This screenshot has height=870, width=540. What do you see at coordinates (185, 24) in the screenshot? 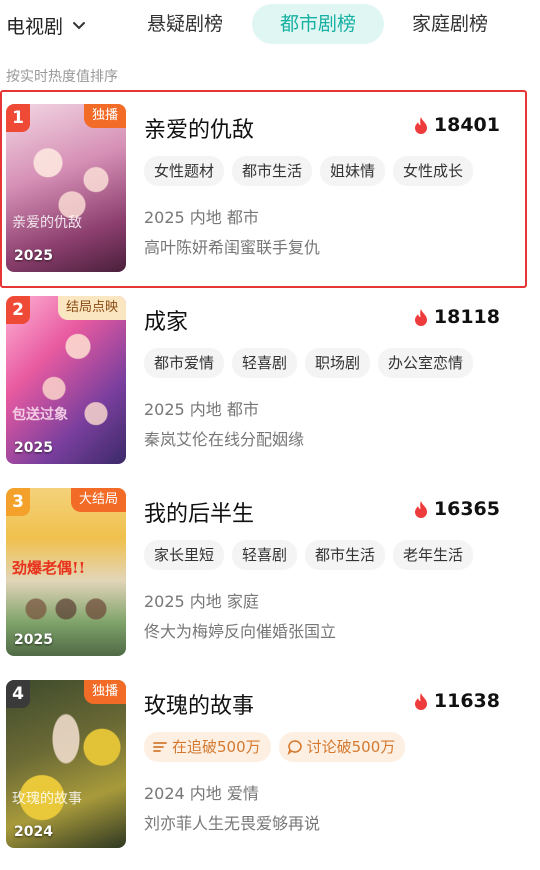
I see `tab-suspense: 悬疑剧榜` at bounding box center [185, 24].